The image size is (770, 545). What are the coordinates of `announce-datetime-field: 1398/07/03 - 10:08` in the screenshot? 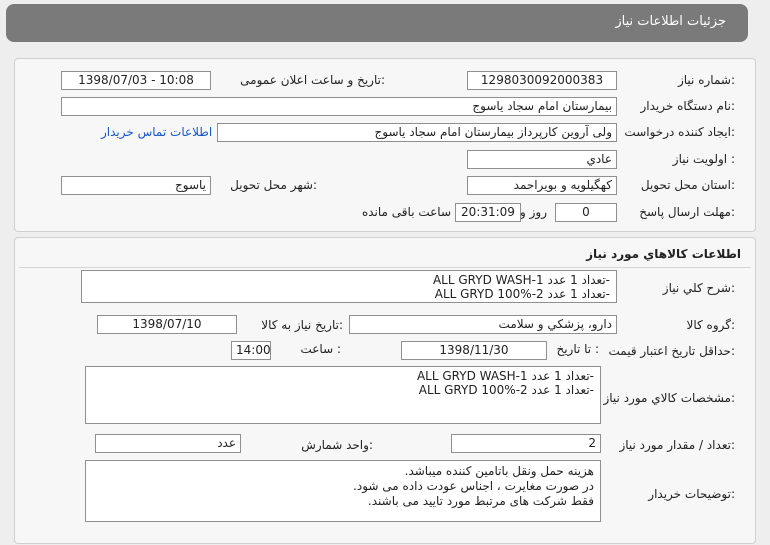 It's located at (136, 80).